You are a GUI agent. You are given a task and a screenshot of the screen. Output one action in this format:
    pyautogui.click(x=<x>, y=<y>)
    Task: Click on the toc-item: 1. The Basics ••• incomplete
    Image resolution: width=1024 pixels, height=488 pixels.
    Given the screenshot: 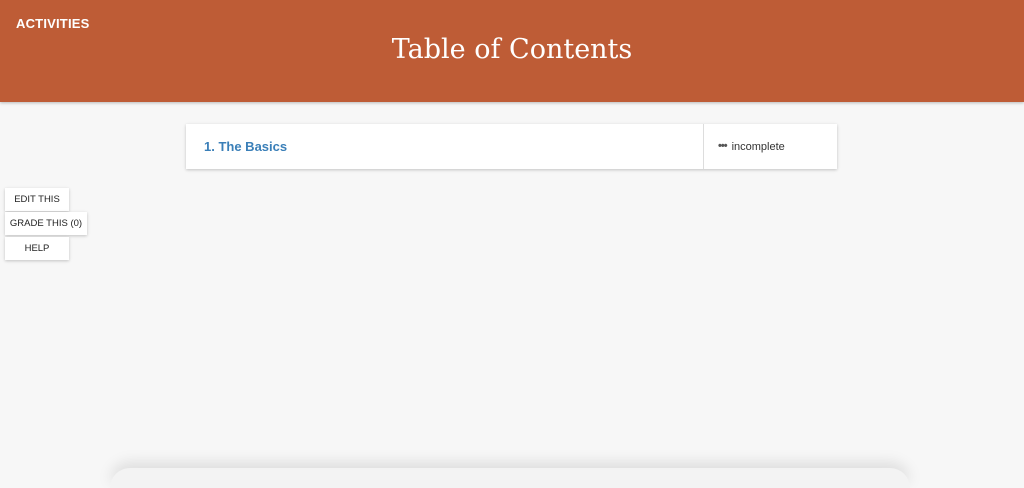 What is the action you would take?
    pyautogui.click(x=511, y=146)
    